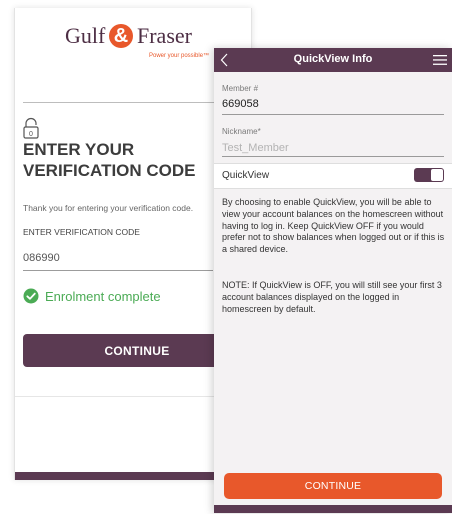  What do you see at coordinates (41, 258) in the screenshot?
I see `verification-code-input: 086990` at bounding box center [41, 258].